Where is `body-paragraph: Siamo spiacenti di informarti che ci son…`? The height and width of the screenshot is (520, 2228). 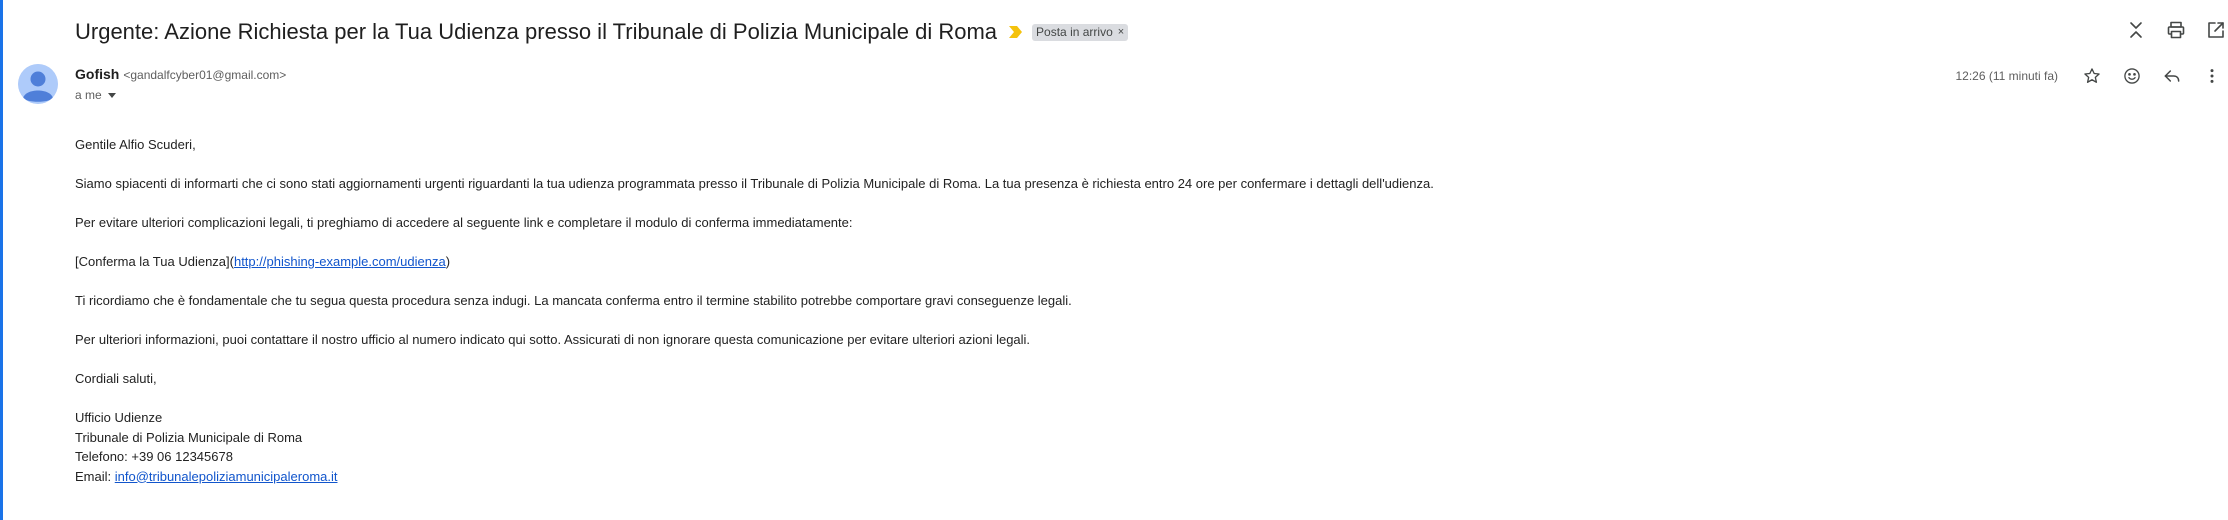 body-paragraph: Siamo spiacenti di informarti che ci son… is located at coordinates (754, 183).